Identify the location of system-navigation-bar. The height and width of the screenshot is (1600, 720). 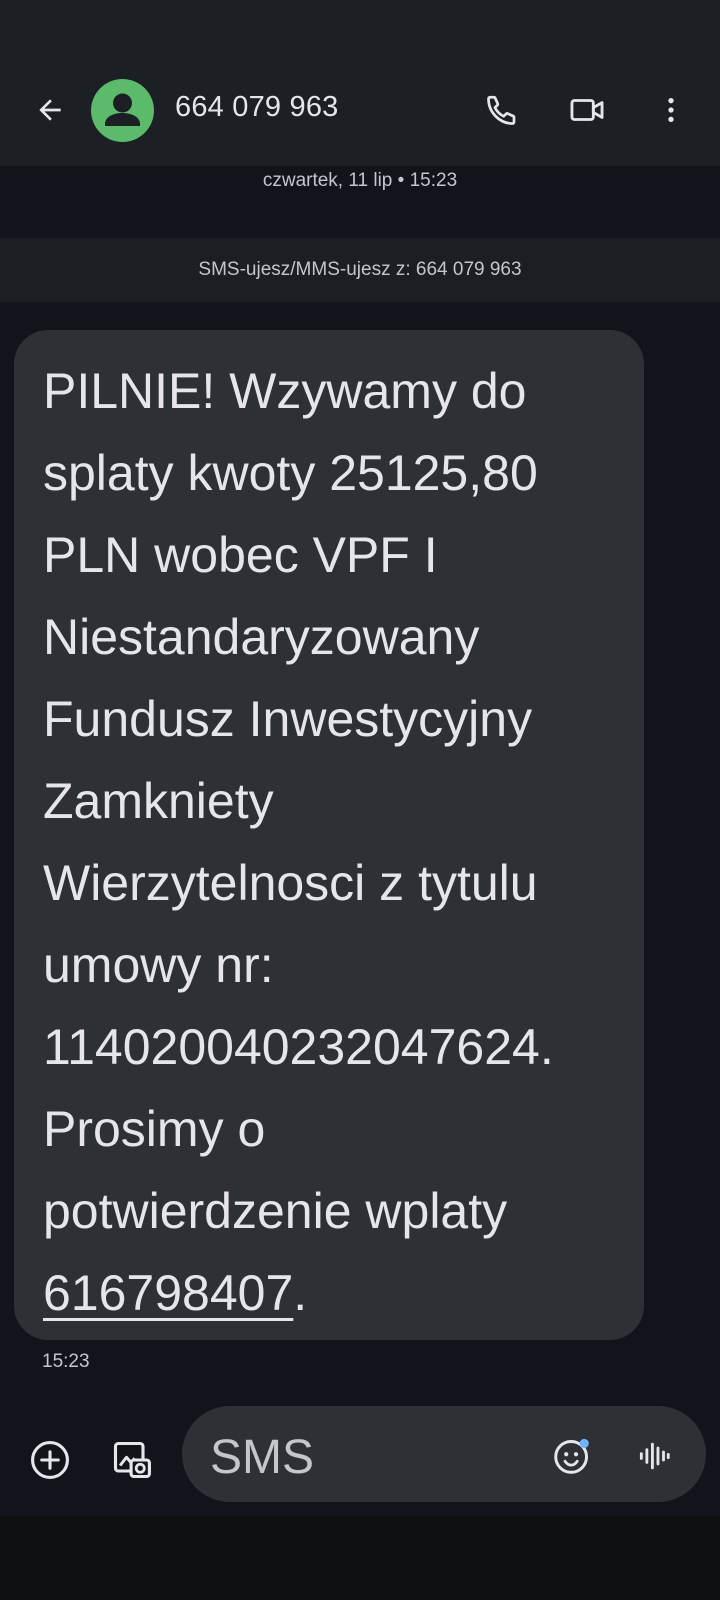
(360, 1558).